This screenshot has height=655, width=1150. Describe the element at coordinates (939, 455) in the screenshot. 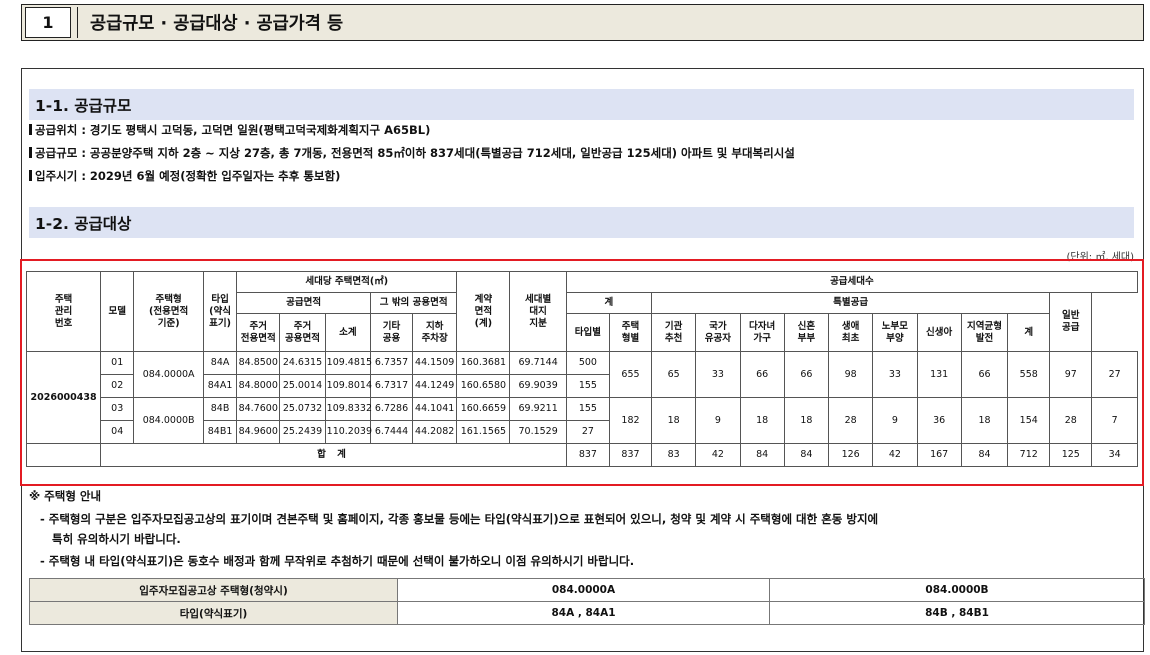

I see `total-sp: 167` at that location.